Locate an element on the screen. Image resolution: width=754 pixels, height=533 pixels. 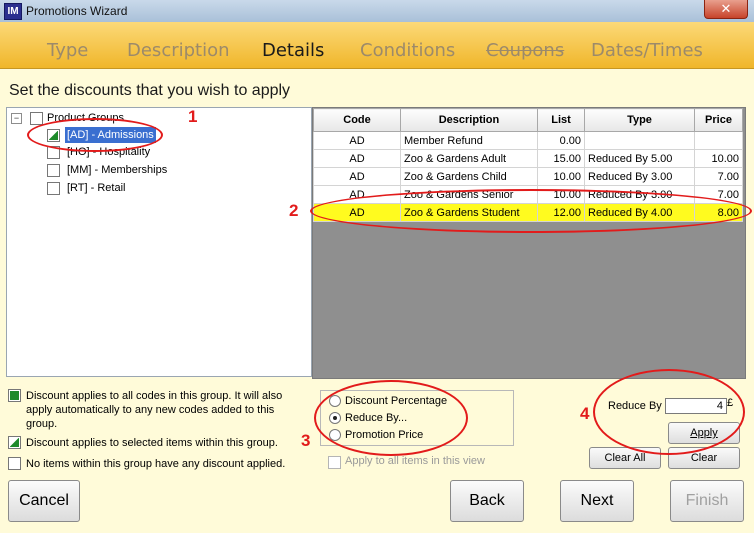
cancel-button: Cancel is located at coordinates (44, 501).